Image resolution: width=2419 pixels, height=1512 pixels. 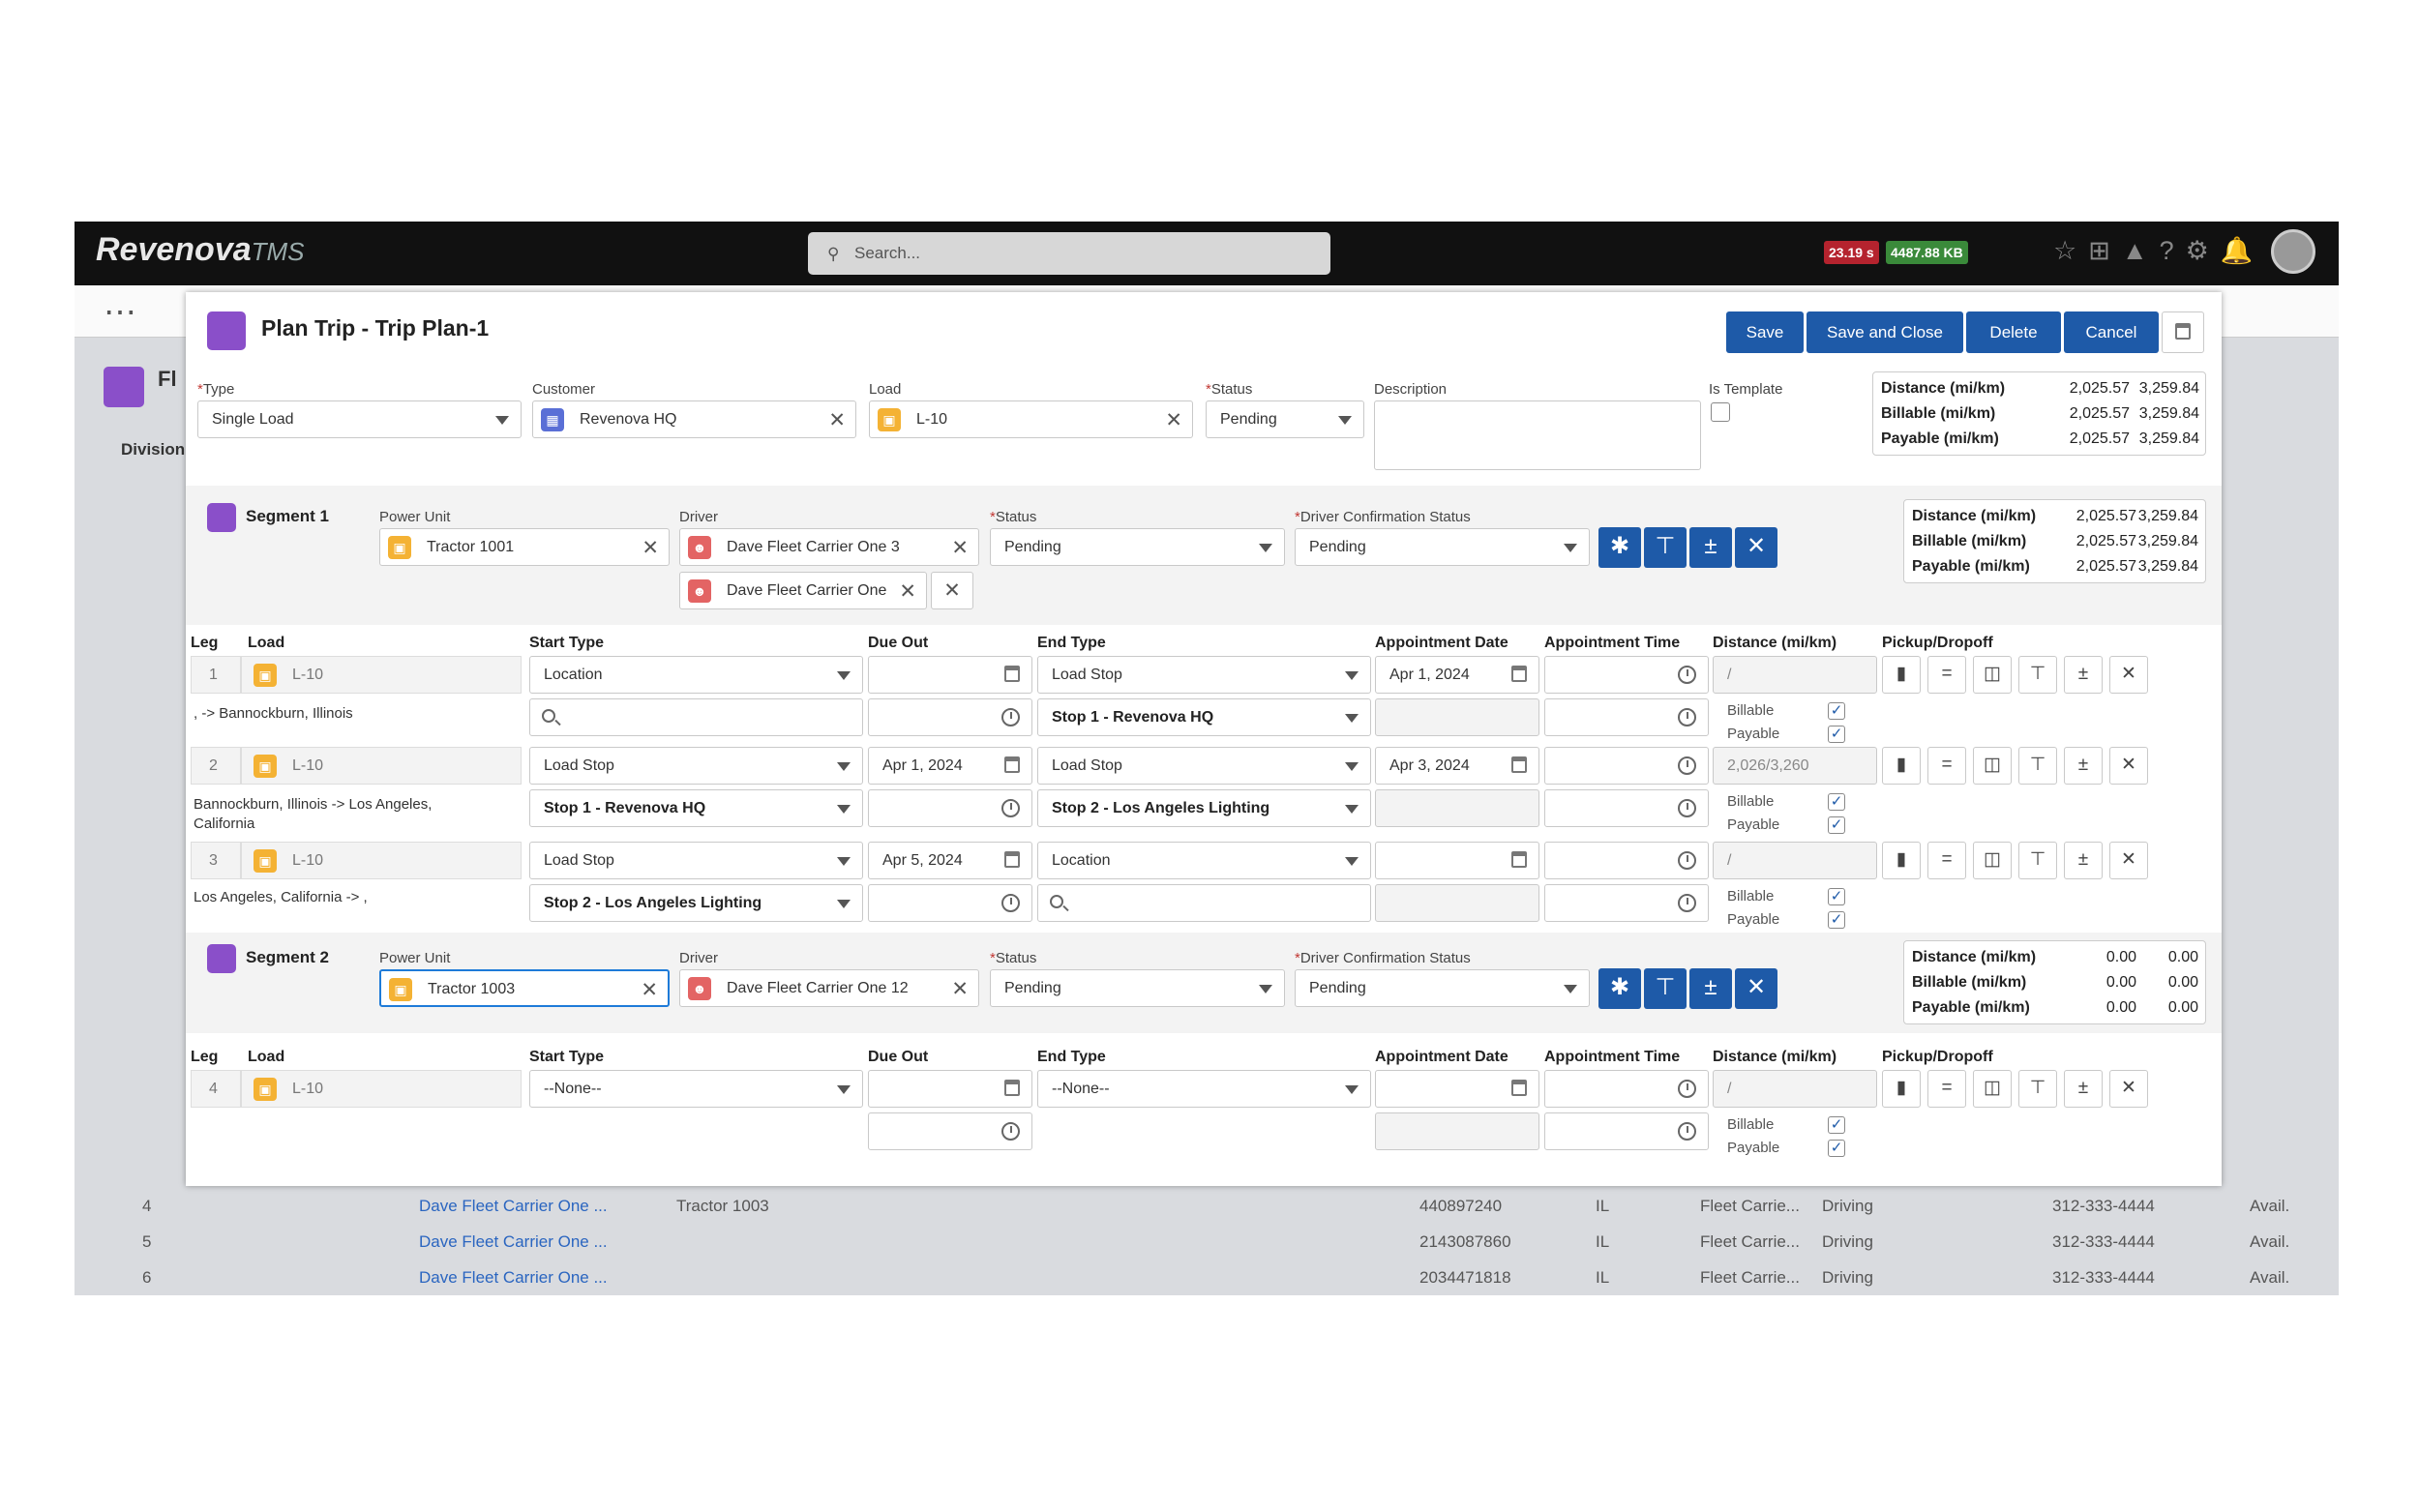 What do you see at coordinates (950, 766) in the screenshot?
I see `due-out-date: Apr 1, 2024` at bounding box center [950, 766].